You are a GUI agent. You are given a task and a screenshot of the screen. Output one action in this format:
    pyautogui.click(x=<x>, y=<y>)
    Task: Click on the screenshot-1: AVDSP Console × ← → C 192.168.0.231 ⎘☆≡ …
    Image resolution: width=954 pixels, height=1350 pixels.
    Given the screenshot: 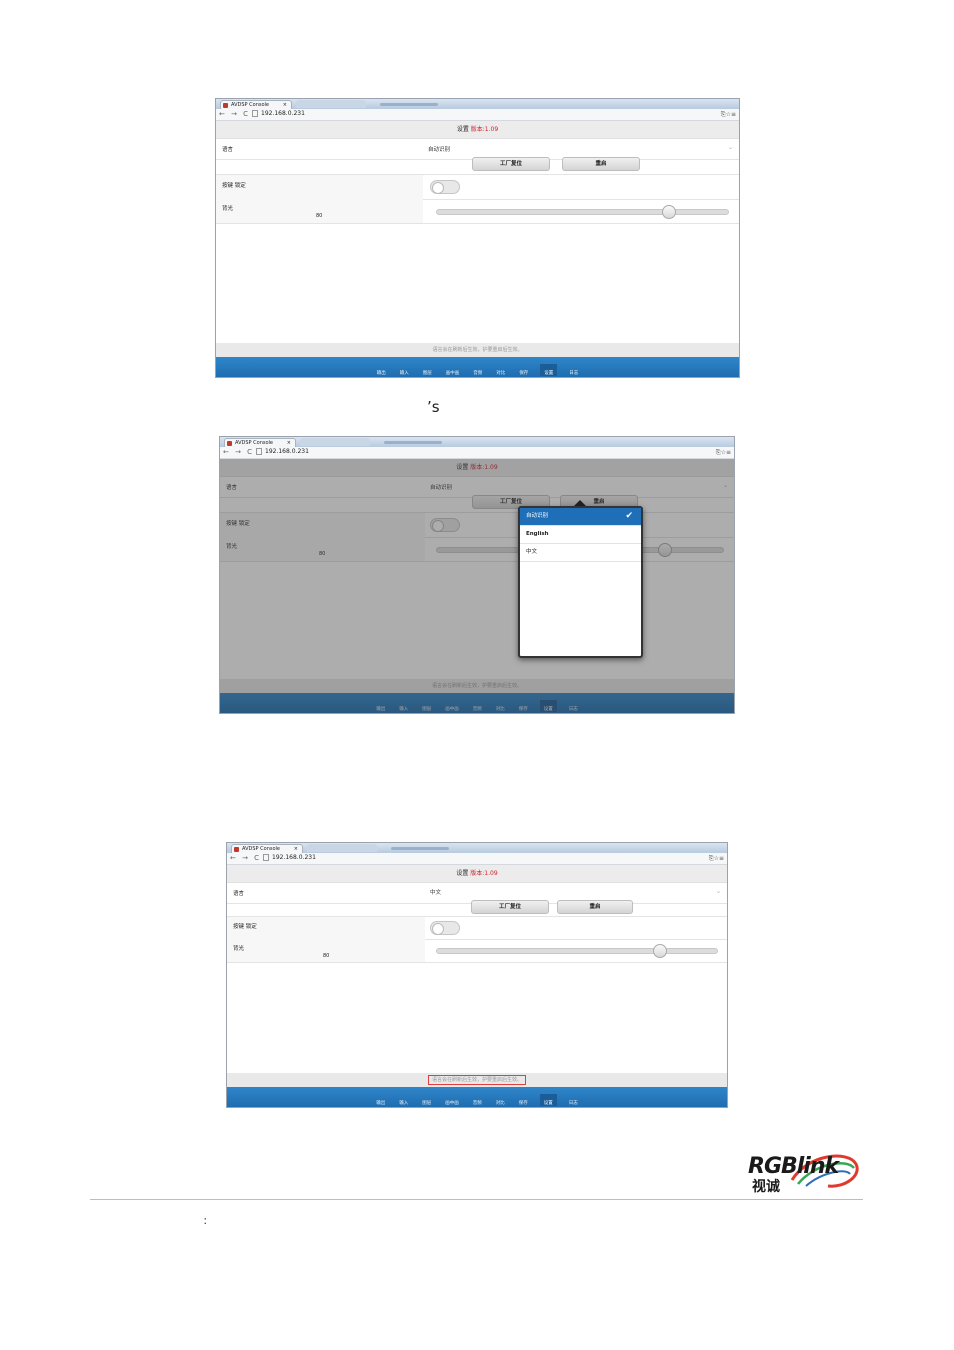 What is the action you would take?
    pyautogui.click(x=477, y=238)
    